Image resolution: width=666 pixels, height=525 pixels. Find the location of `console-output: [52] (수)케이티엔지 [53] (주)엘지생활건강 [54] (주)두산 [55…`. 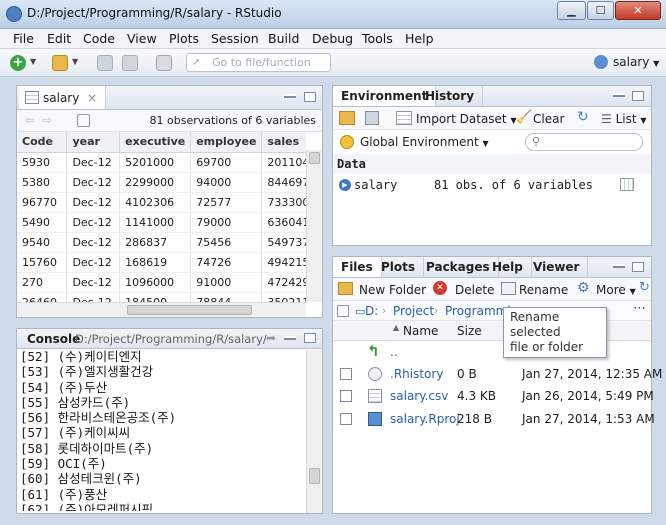

console-output: [52] (수)케이티엔지 [53] (주)엘지생활건강 [54] (주)두산 [55… is located at coordinates (162, 430).